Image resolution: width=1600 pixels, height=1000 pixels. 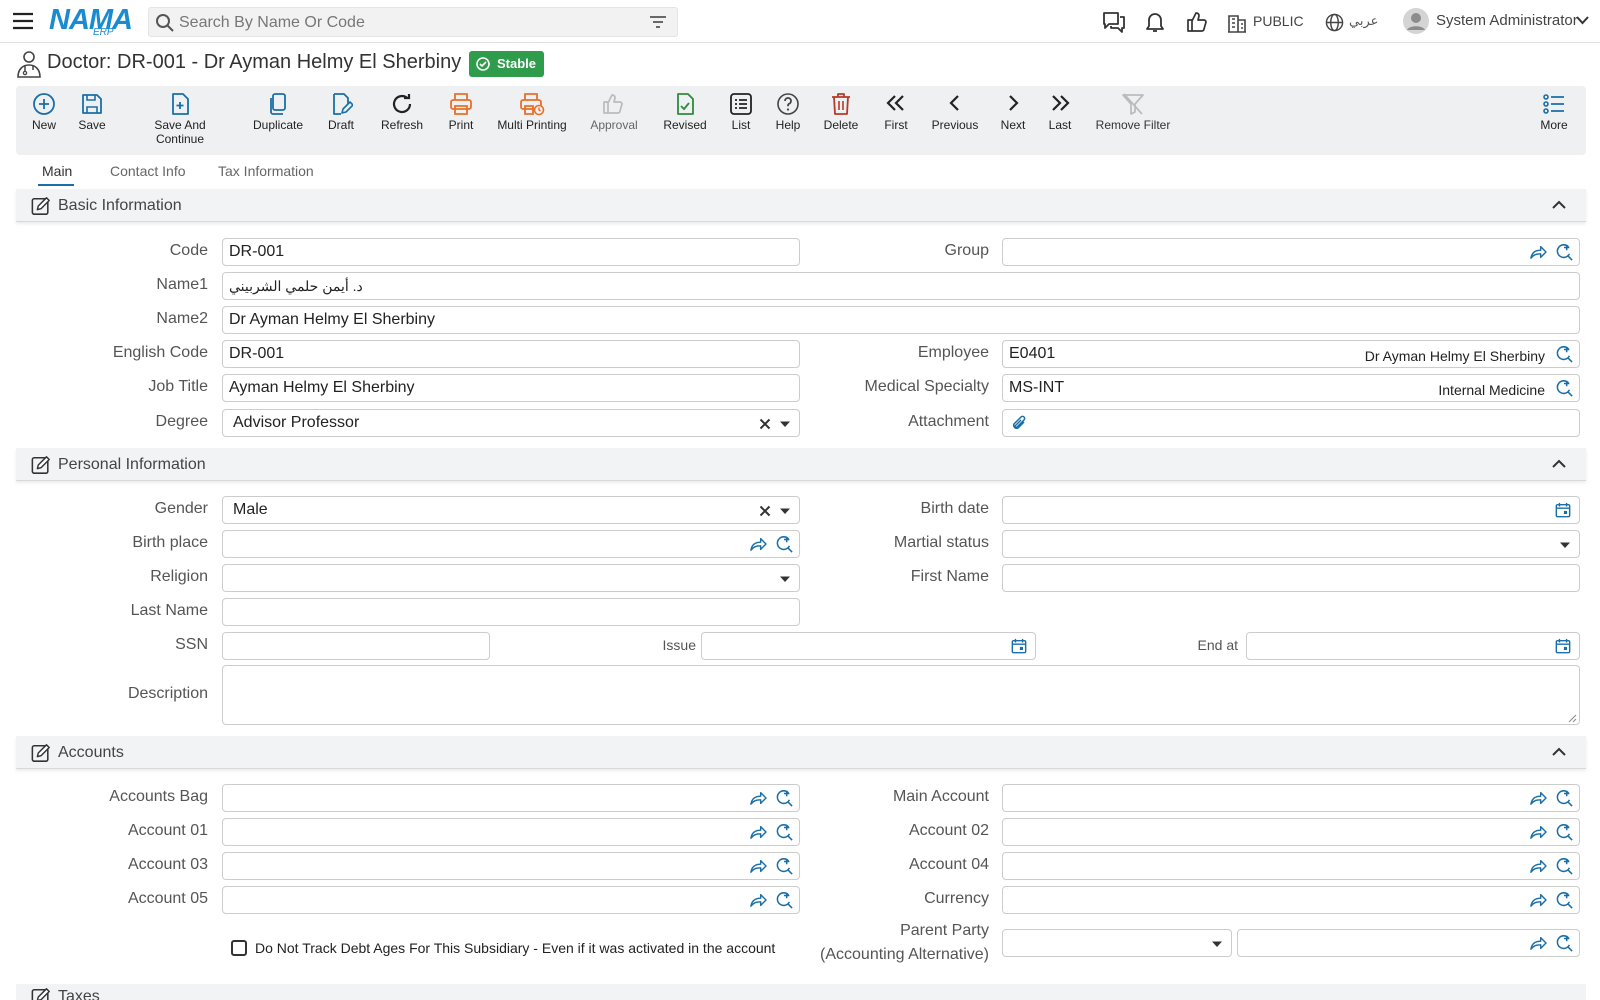 I want to click on section-taxes: Taxes, so click(x=801, y=992).